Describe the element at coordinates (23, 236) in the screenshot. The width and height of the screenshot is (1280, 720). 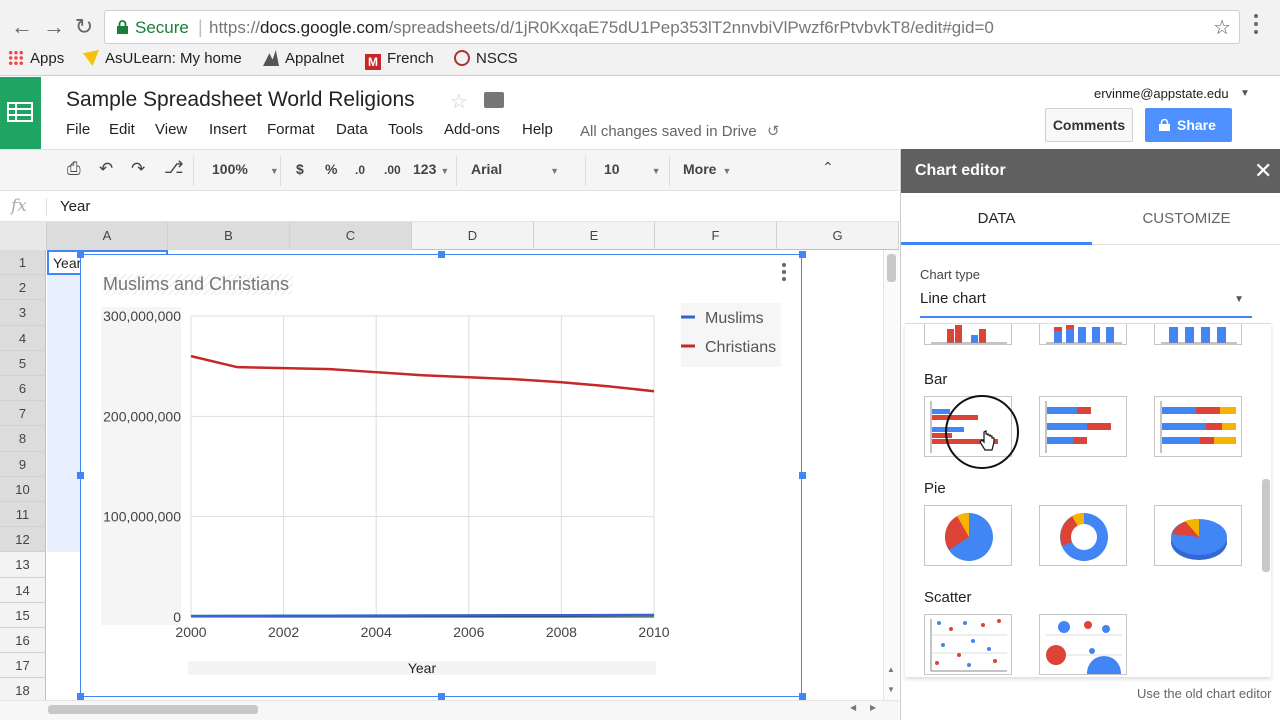
I see `select-all-corner` at that location.